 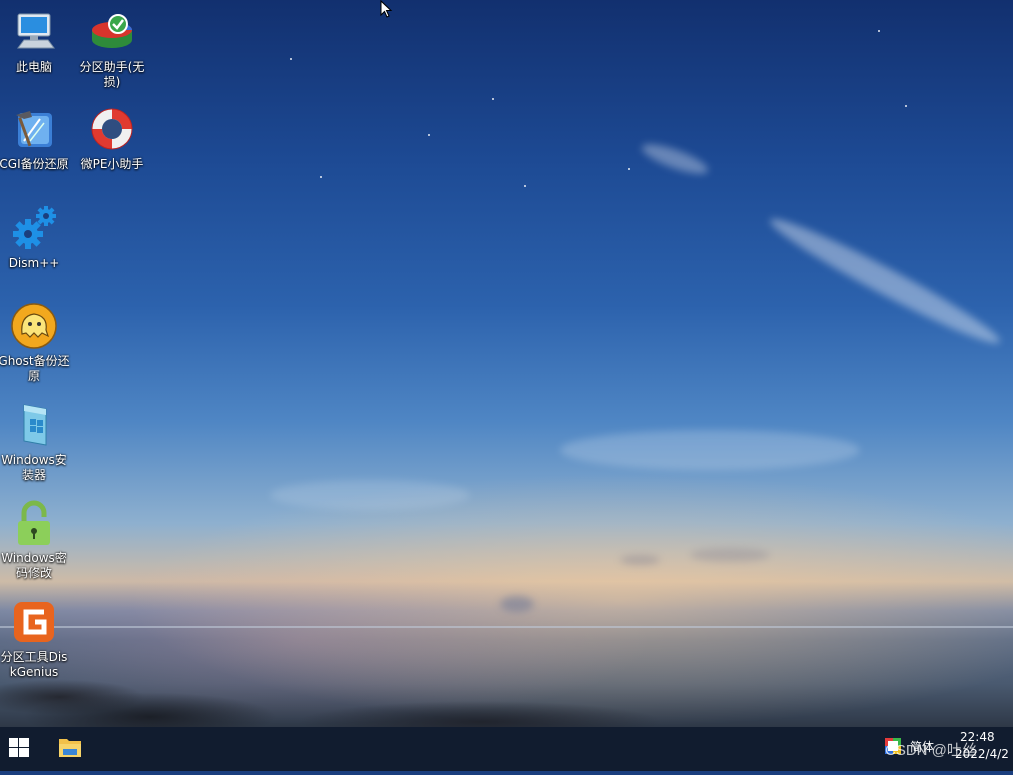 What do you see at coordinates (922, 746) in the screenshot?
I see `ime-mode-label: 简体` at bounding box center [922, 746].